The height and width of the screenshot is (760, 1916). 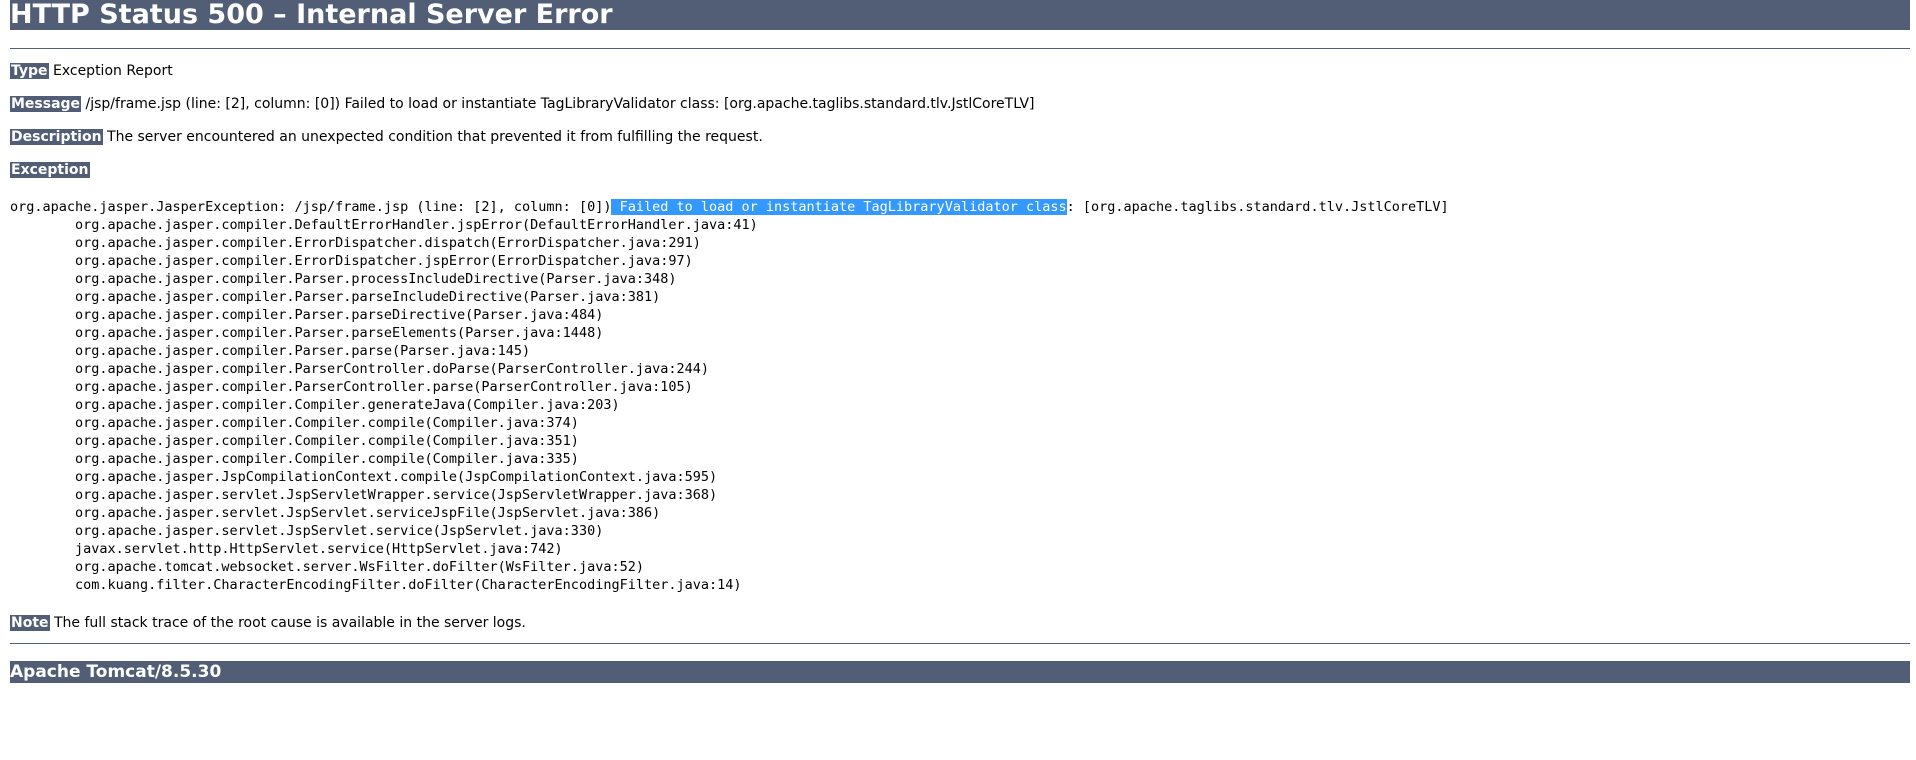 What do you see at coordinates (960, 643) in the screenshot?
I see `divider-bottom` at bounding box center [960, 643].